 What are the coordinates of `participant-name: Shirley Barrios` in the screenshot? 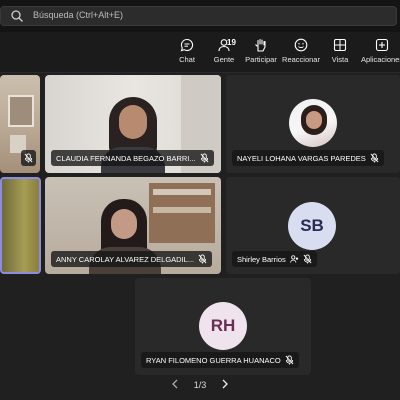 It's located at (261, 259).